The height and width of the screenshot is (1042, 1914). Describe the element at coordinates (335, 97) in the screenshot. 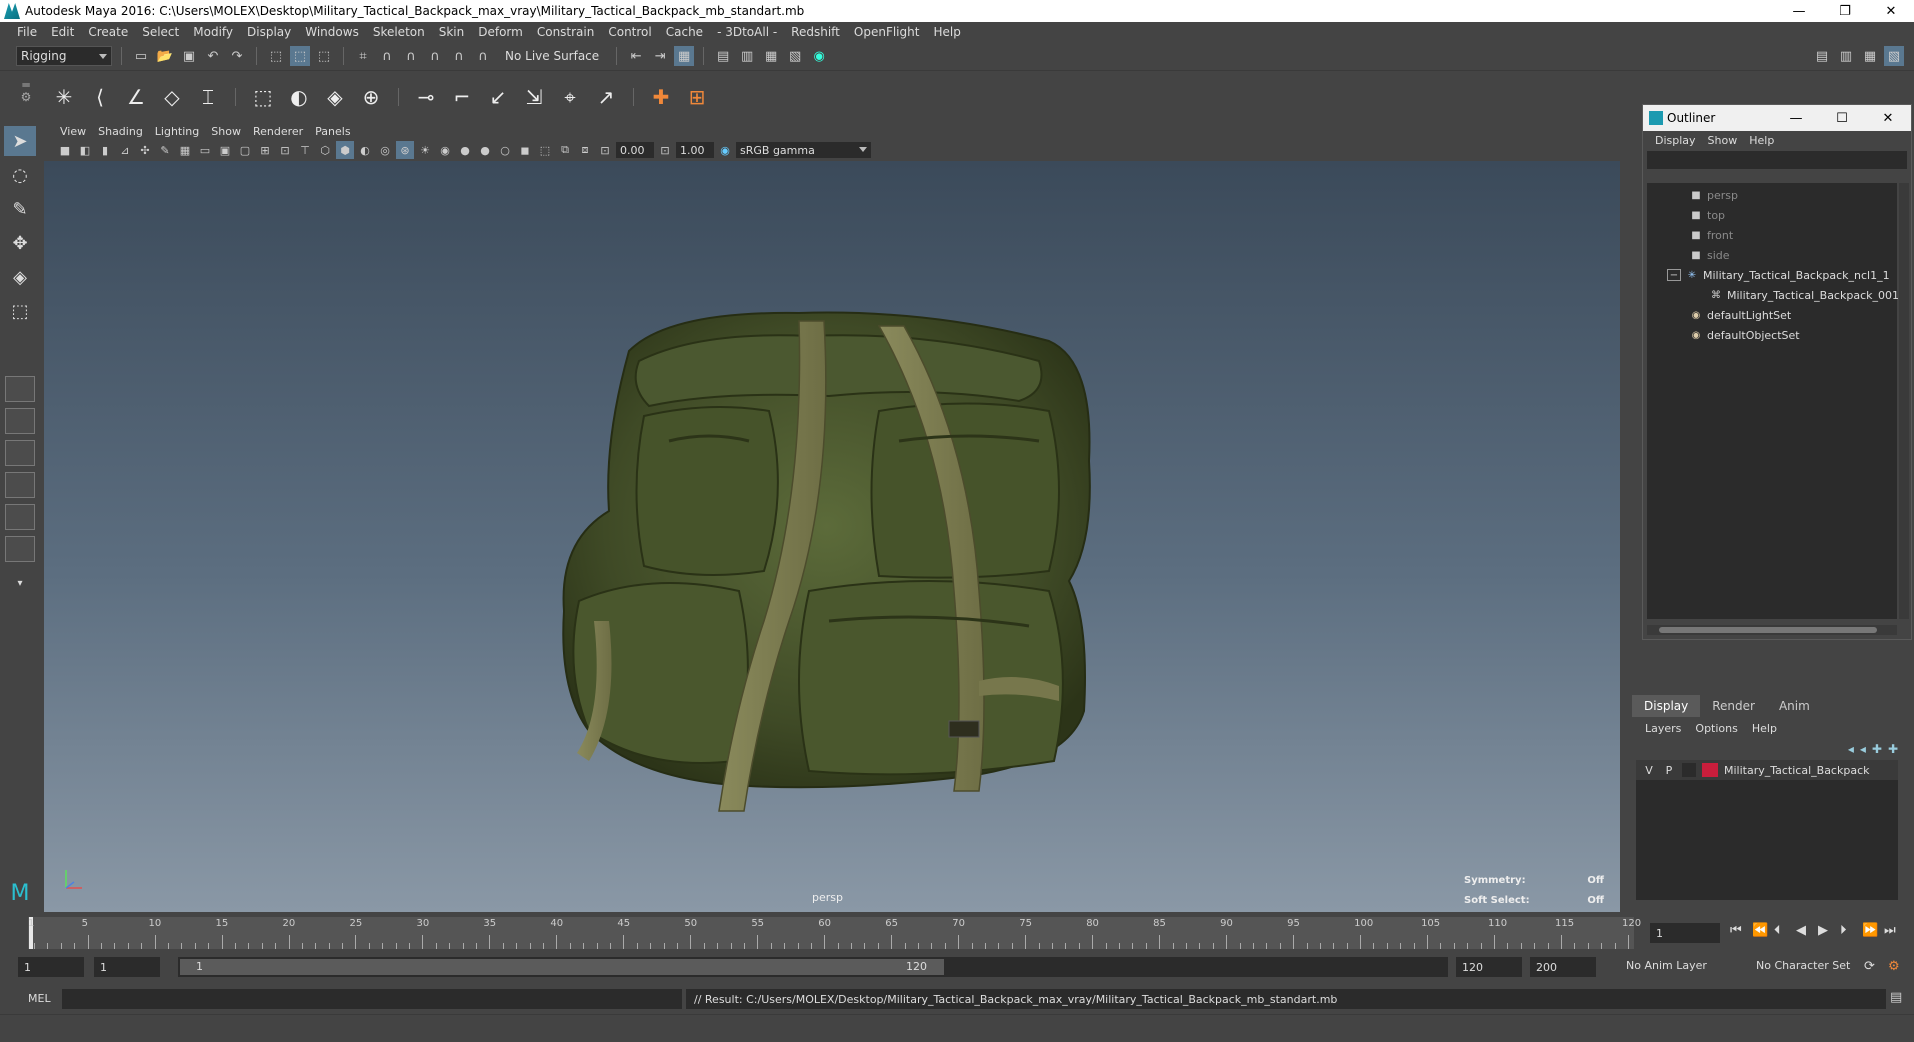

I see `lattice-icon: ◈` at that location.